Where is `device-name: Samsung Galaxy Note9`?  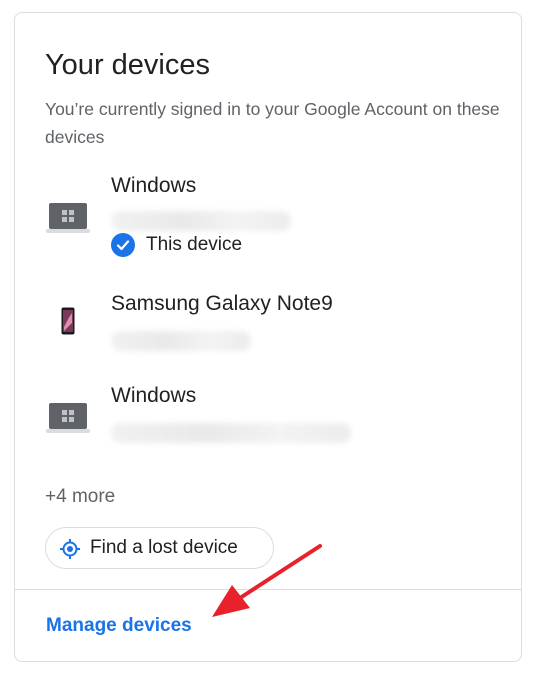
device-name: Samsung Galaxy Note9 is located at coordinates (222, 303).